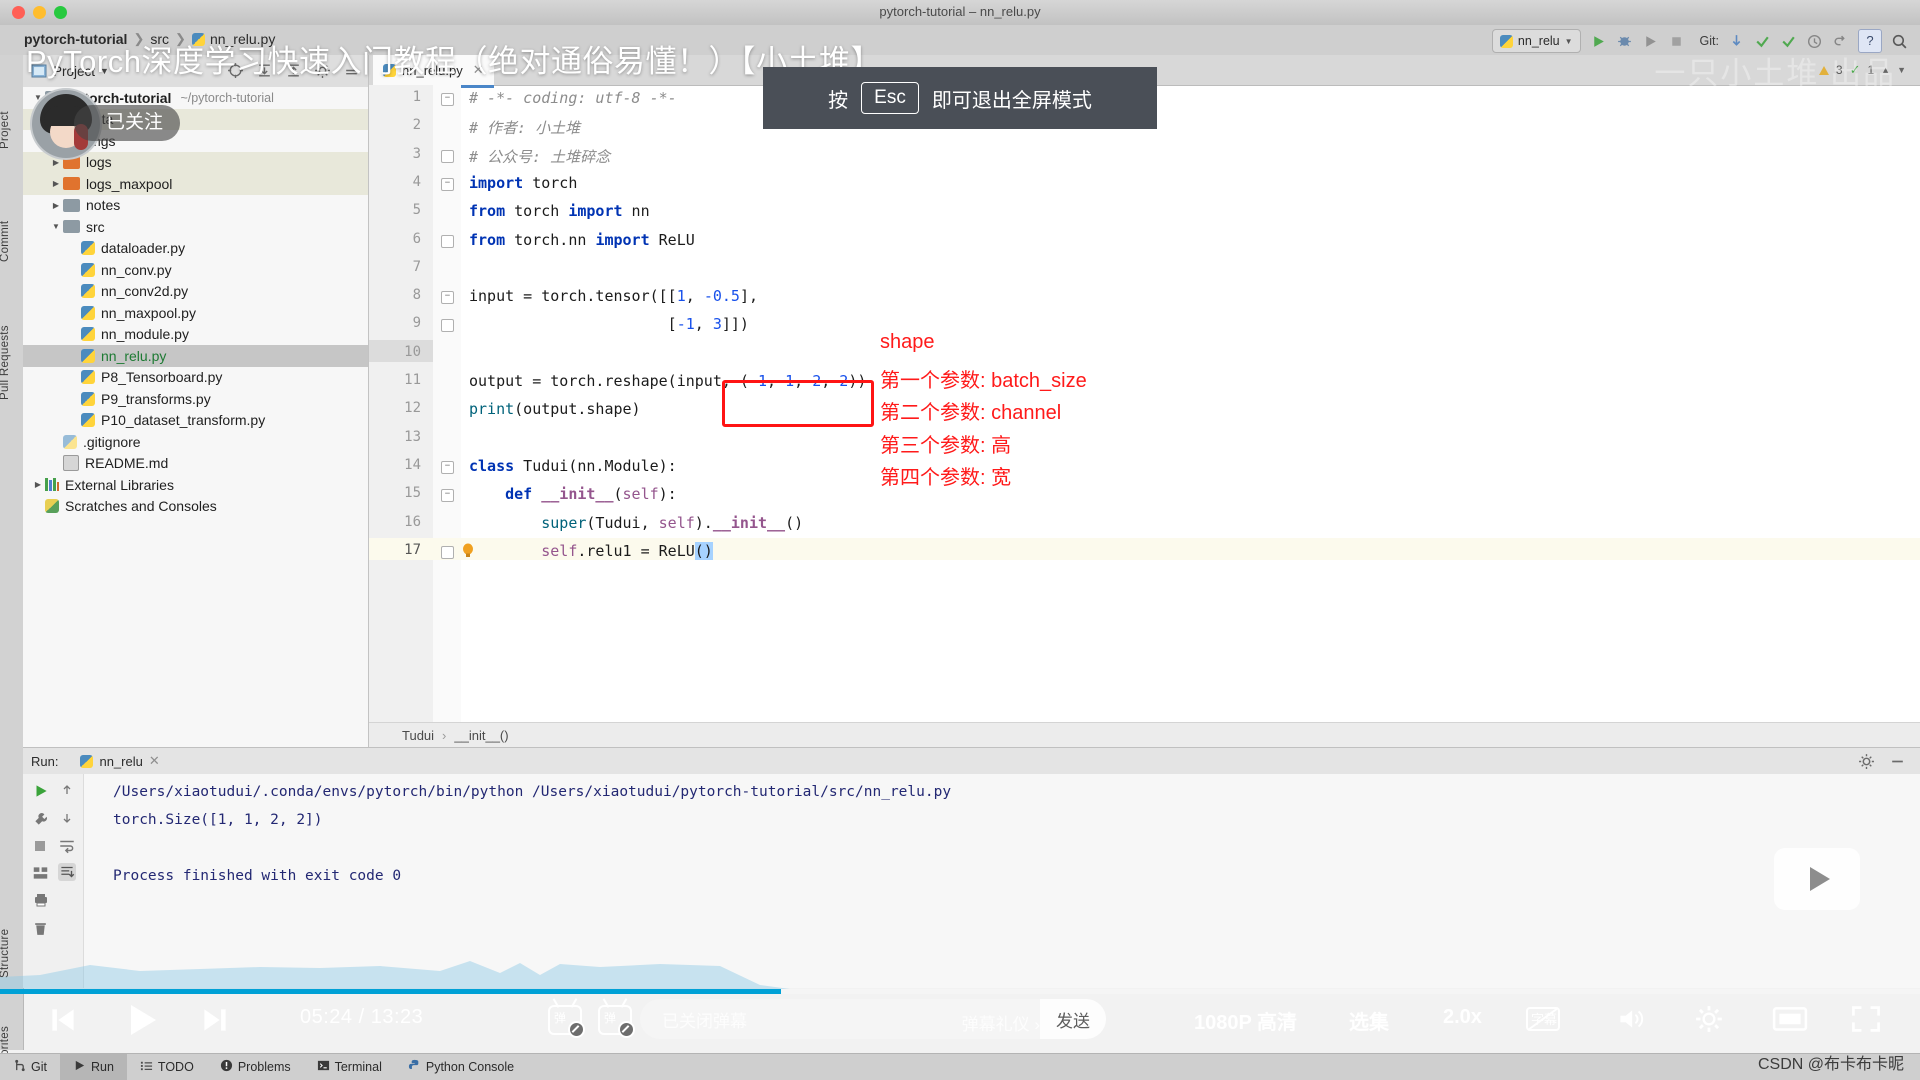 This screenshot has height=1080, width=1920. What do you see at coordinates (1073, 1019) in the screenshot?
I see `danmaku-send-button: 发送` at bounding box center [1073, 1019].